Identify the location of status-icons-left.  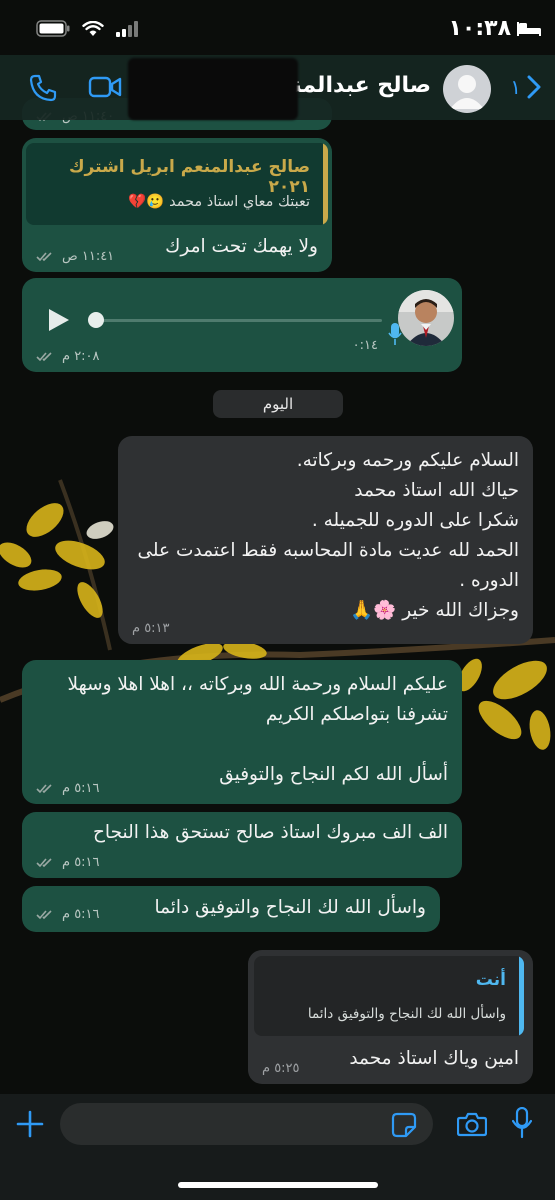
(87, 28).